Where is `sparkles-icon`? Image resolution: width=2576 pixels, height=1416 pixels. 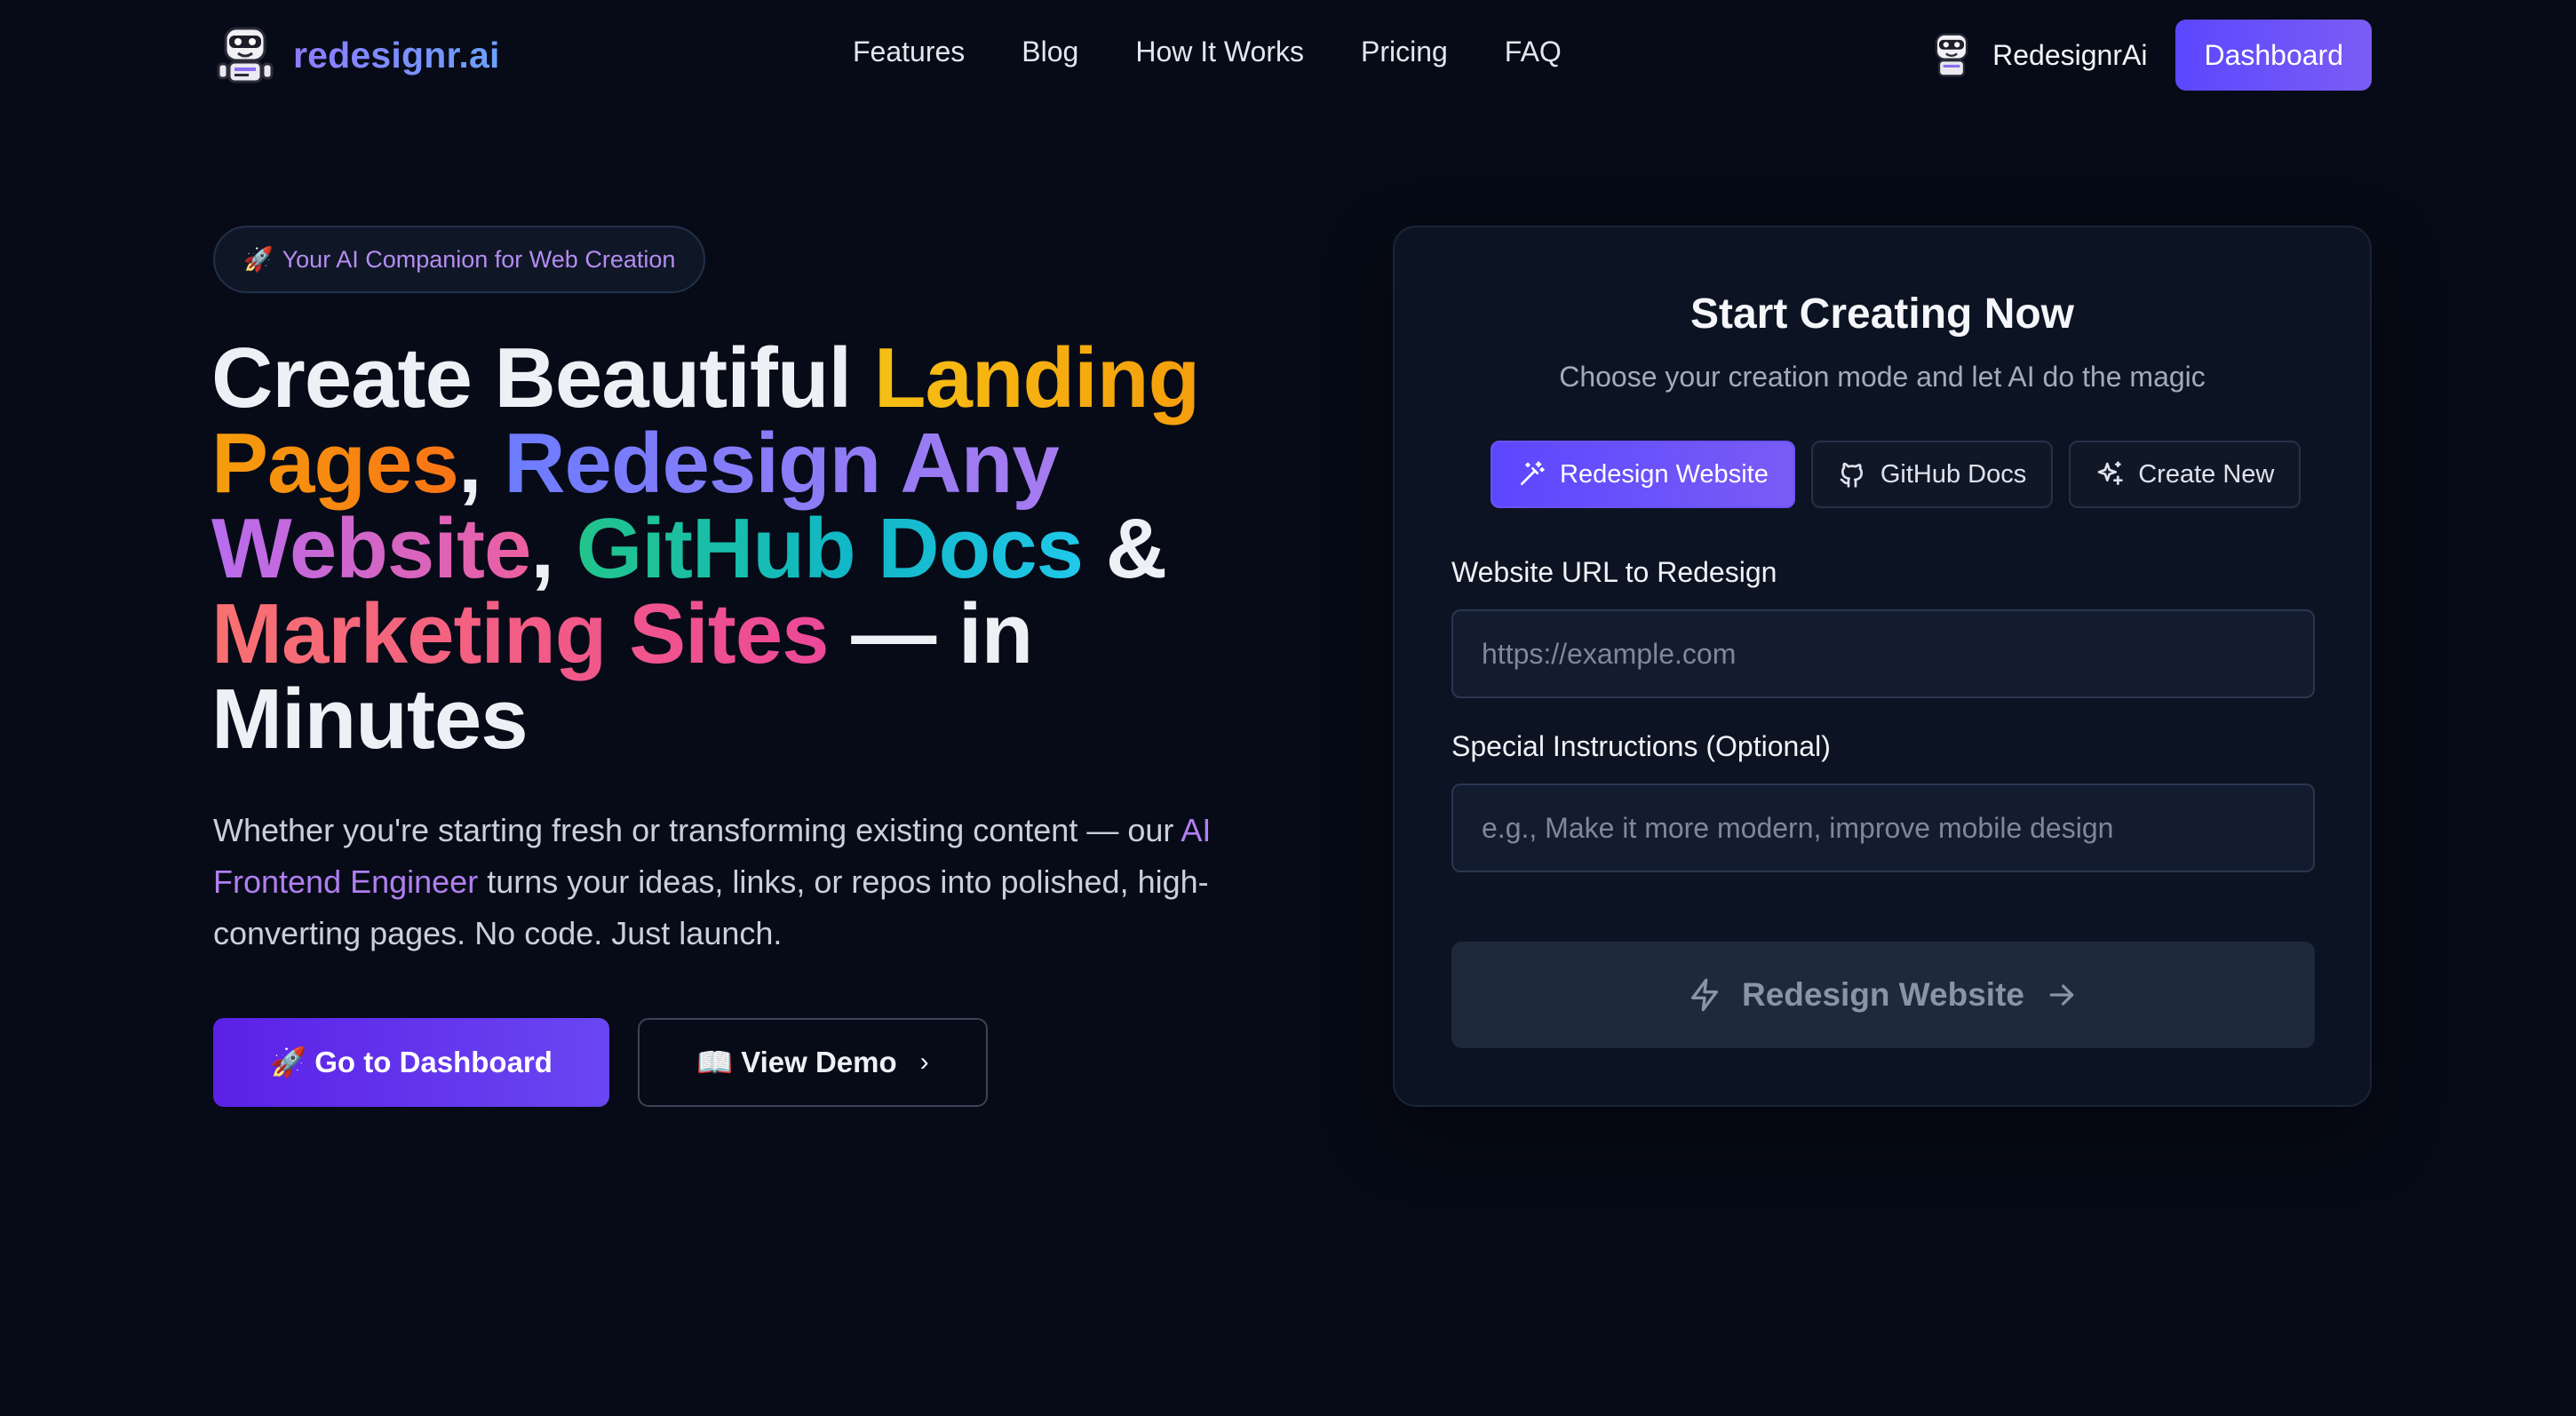 sparkles-icon is located at coordinates (2110, 473).